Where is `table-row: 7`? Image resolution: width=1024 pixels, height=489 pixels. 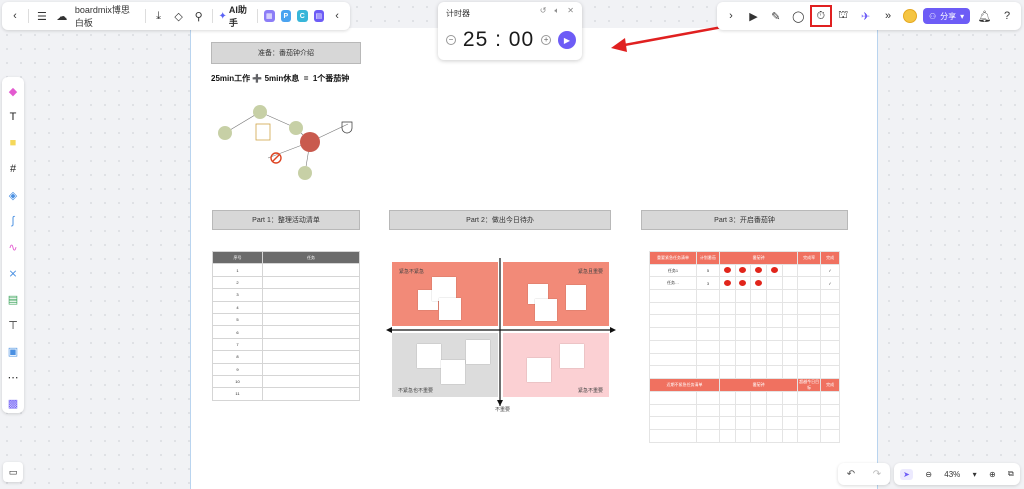
table-row: 7 is located at coordinates (286, 344).